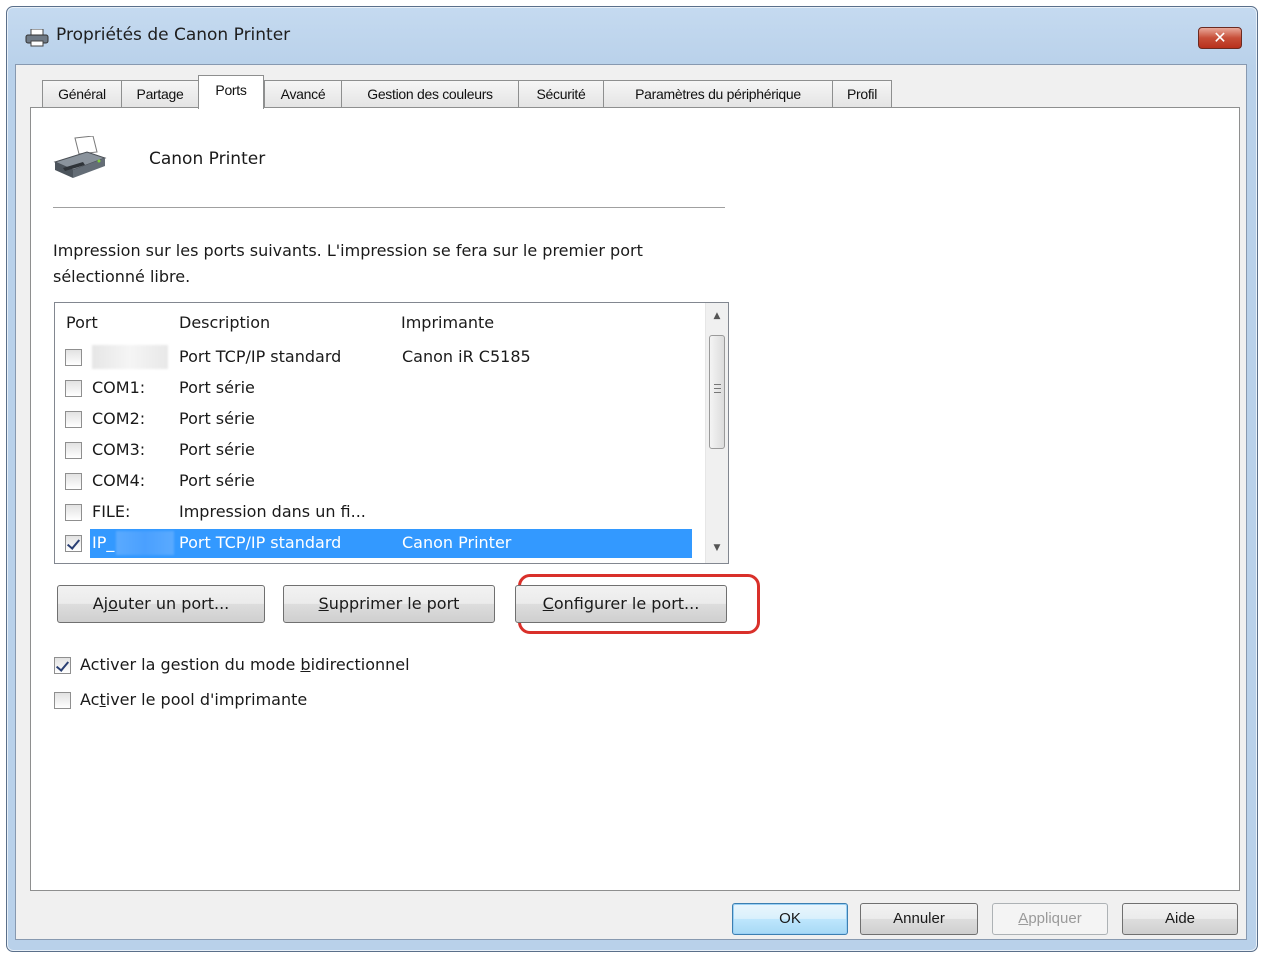 The width and height of the screenshot is (1262, 956). Describe the element at coordinates (717, 316) in the screenshot. I see `scroll-up-icon: ▲` at that location.